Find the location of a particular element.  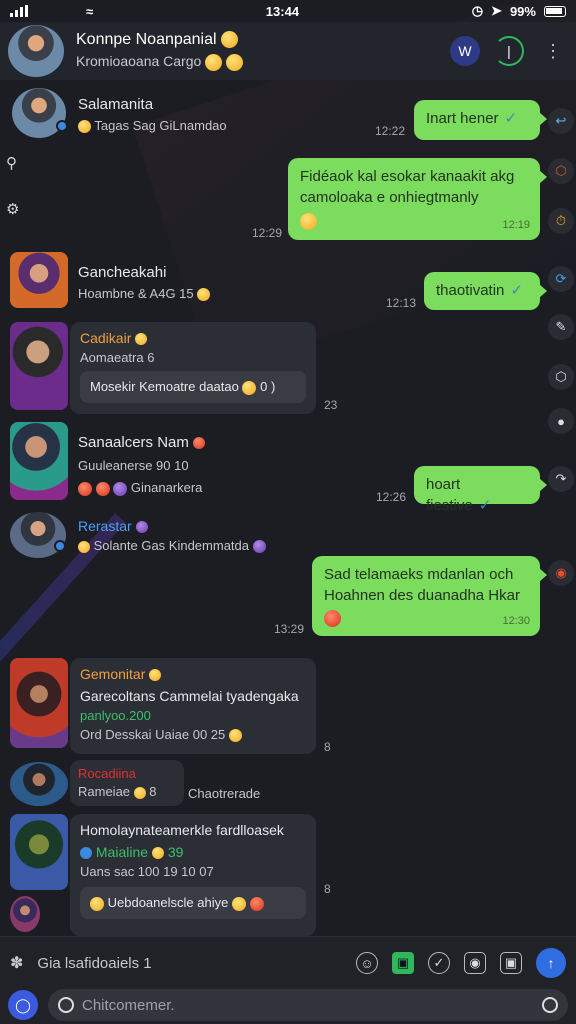

sender-name: Salamanita is located at coordinates (115, 104).